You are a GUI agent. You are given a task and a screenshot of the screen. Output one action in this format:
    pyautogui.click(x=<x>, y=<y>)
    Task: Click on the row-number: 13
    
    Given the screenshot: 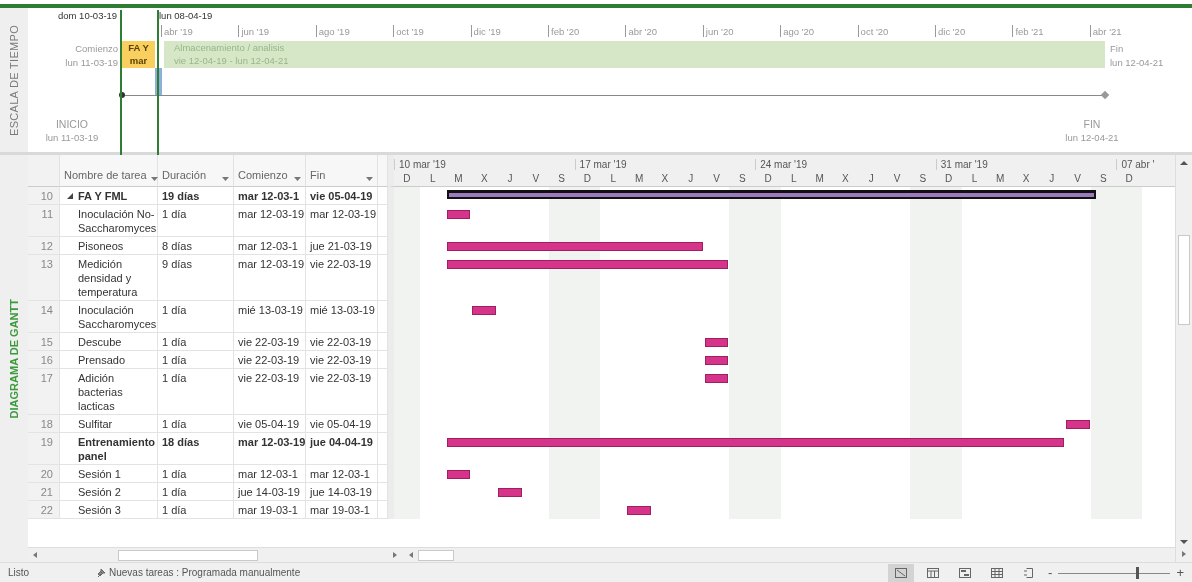 What is the action you would take?
    pyautogui.click(x=44, y=278)
    